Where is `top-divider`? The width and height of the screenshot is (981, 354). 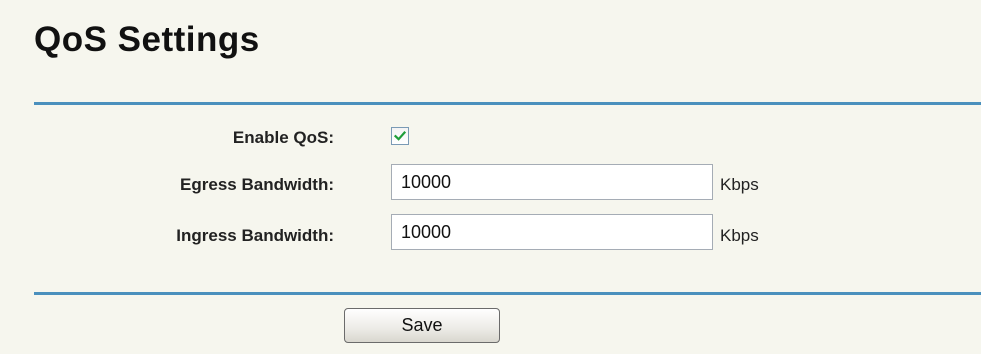 top-divider is located at coordinates (507, 103).